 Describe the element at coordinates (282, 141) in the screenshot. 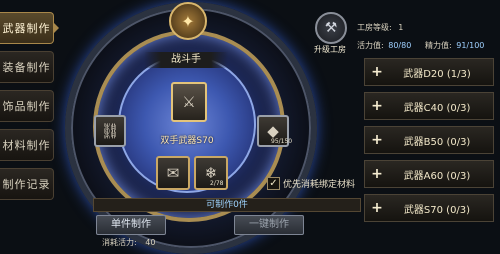

I see `material-count-right: 95/150` at that location.